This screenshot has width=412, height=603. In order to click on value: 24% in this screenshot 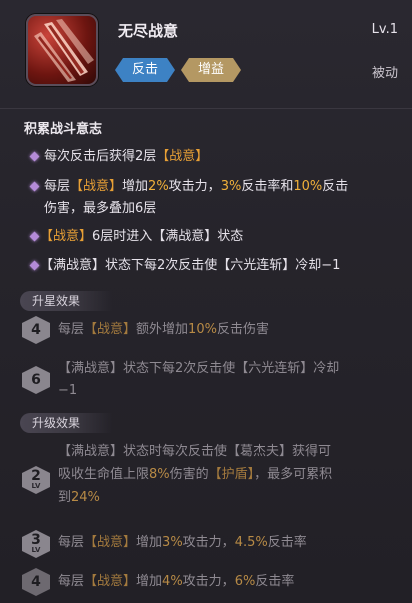, I will do `click(85, 497)`.